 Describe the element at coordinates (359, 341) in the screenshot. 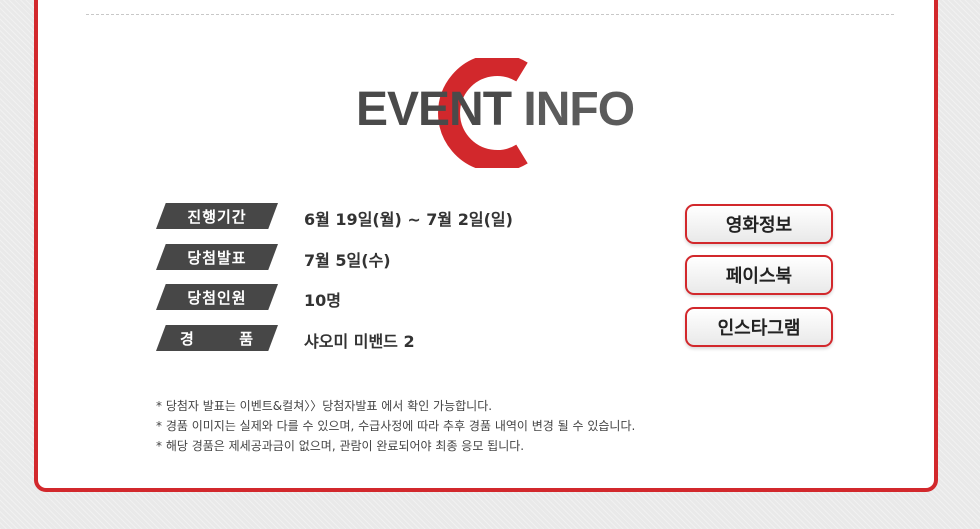

I see `prize-value: 샤오미 미밴드 2` at that location.